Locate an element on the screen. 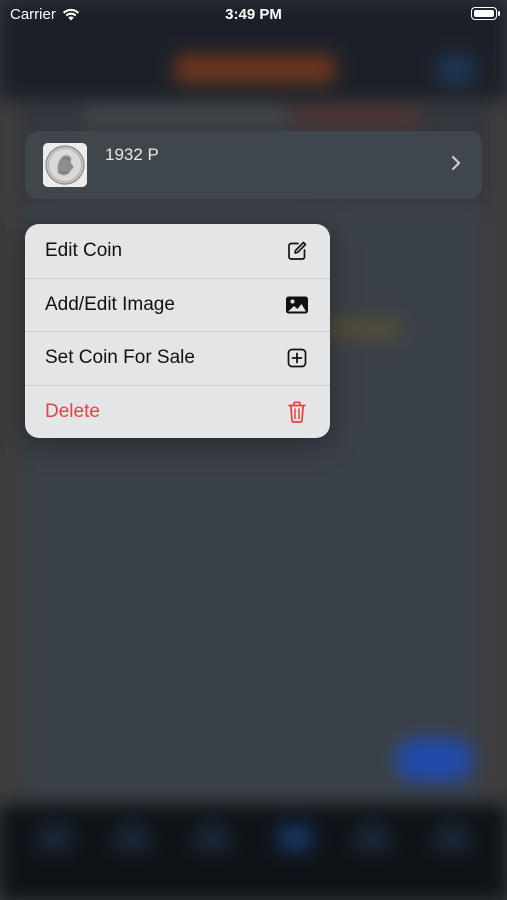 This screenshot has height=900, width=507. menu-item-label: Set Coin For Sale is located at coordinates (120, 358).